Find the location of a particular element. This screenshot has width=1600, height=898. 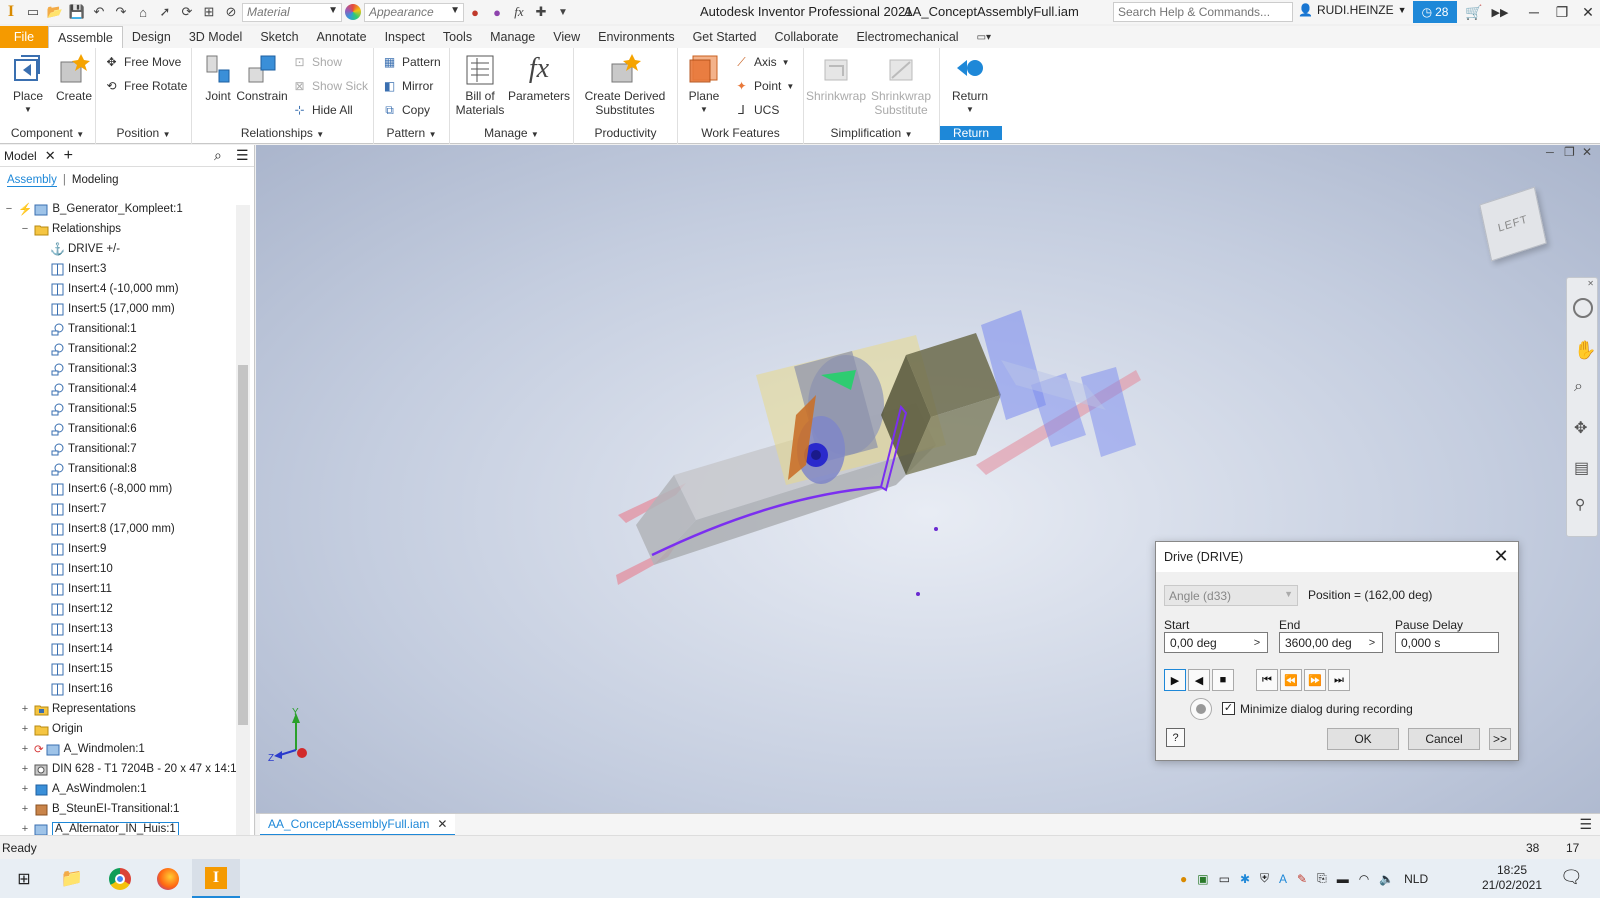

copy-button: ⧉ Copy is located at coordinates (406, 110).